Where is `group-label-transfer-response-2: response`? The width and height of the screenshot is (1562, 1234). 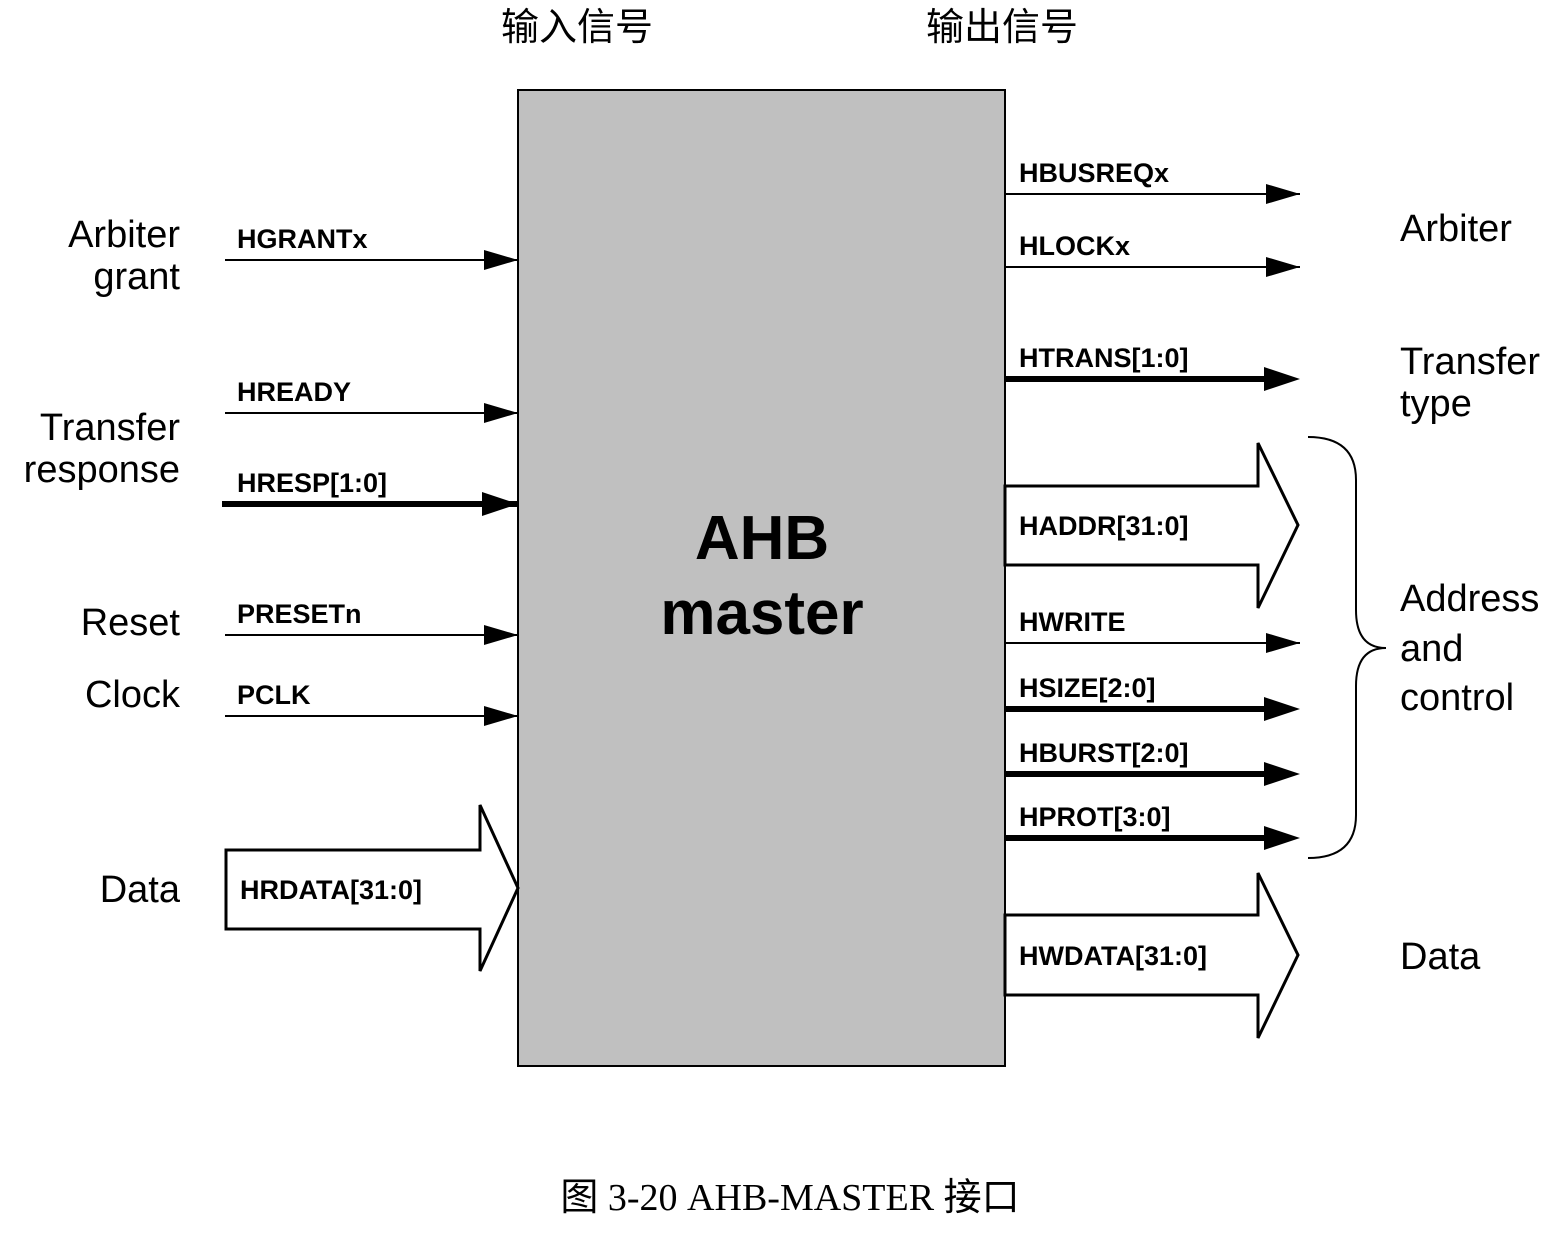 group-label-transfer-response-2: response is located at coordinates (102, 470).